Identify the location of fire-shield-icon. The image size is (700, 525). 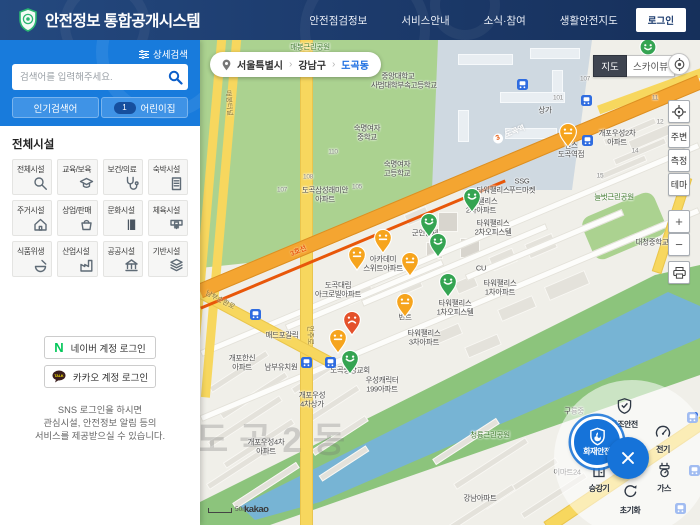
(597, 436).